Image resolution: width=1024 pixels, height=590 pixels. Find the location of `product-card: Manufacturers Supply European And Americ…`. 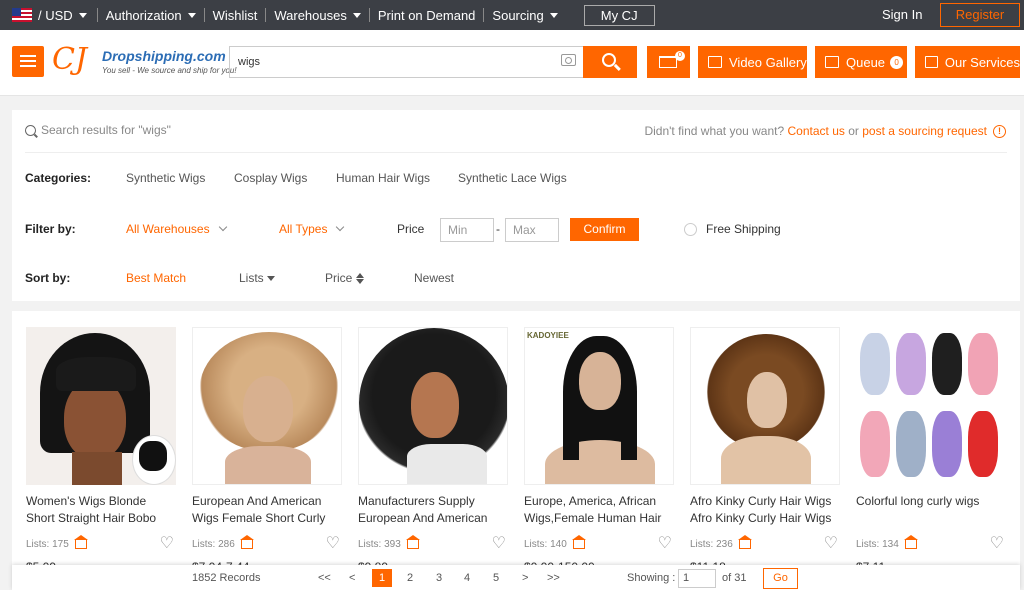

product-card: Manufacturers Supply European And Americ… is located at coordinates (433, 450).